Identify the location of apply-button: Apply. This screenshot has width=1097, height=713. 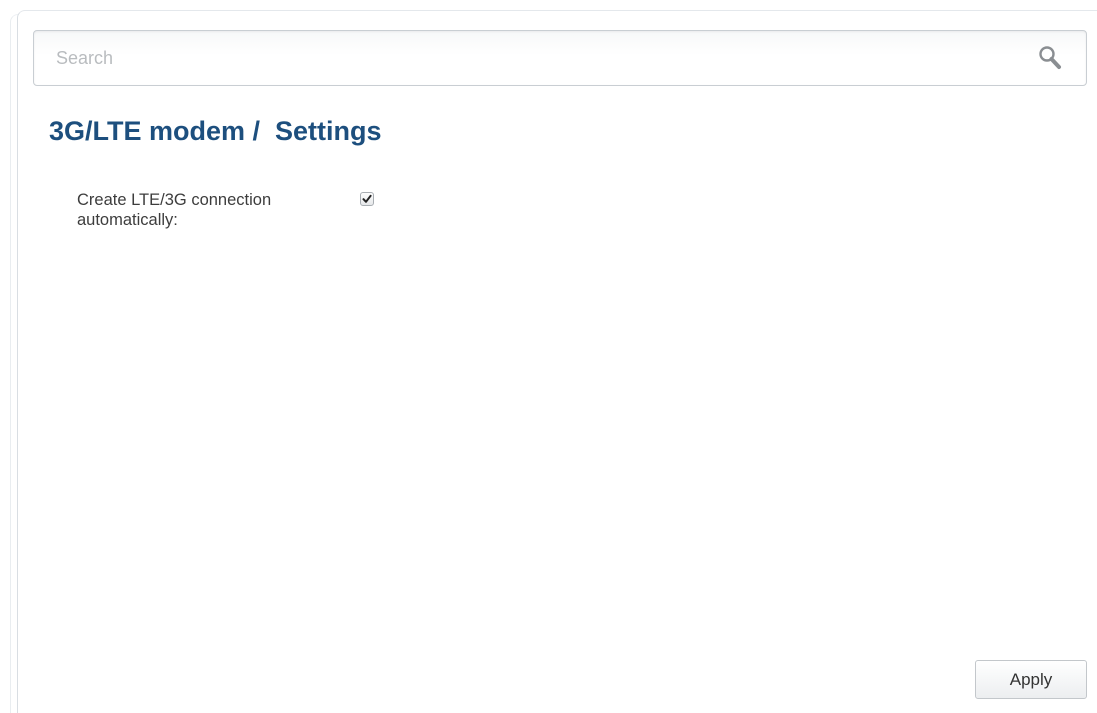
(1031, 679).